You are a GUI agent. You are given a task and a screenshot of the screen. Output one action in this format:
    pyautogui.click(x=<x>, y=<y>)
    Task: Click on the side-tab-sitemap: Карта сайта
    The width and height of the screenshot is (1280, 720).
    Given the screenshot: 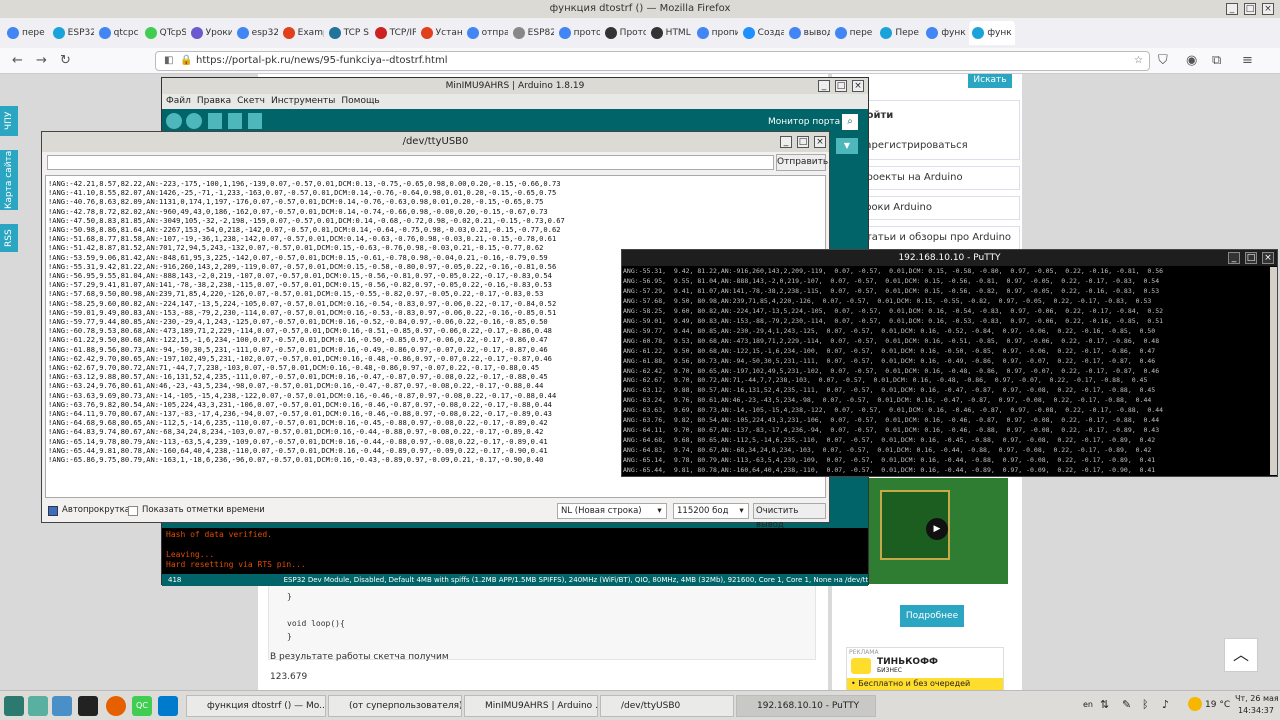 What is the action you would take?
    pyautogui.click(x=9, y=180)
    